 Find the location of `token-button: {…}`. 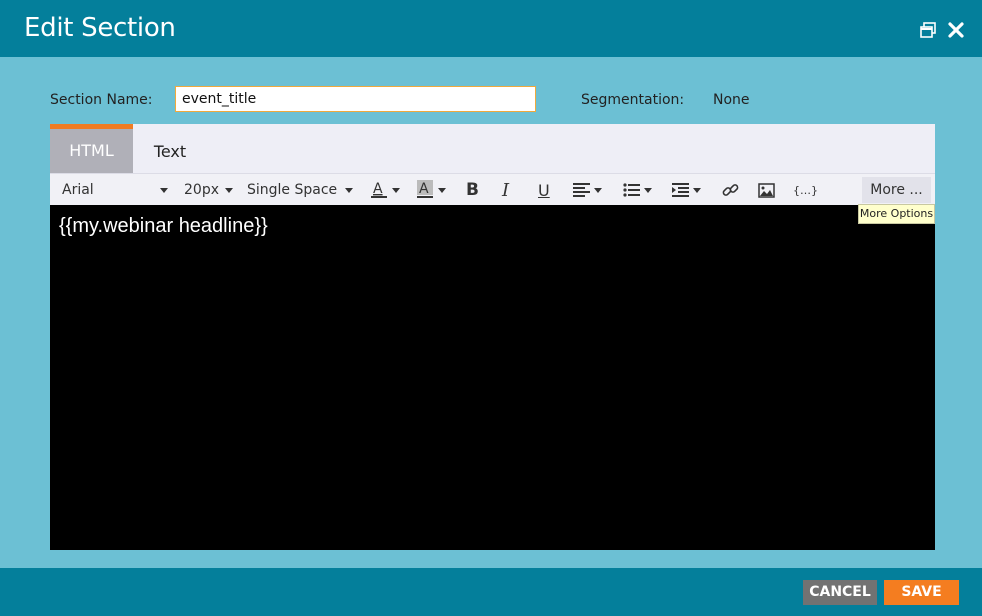

token-button: {…} is located at coordinates (805, 190).